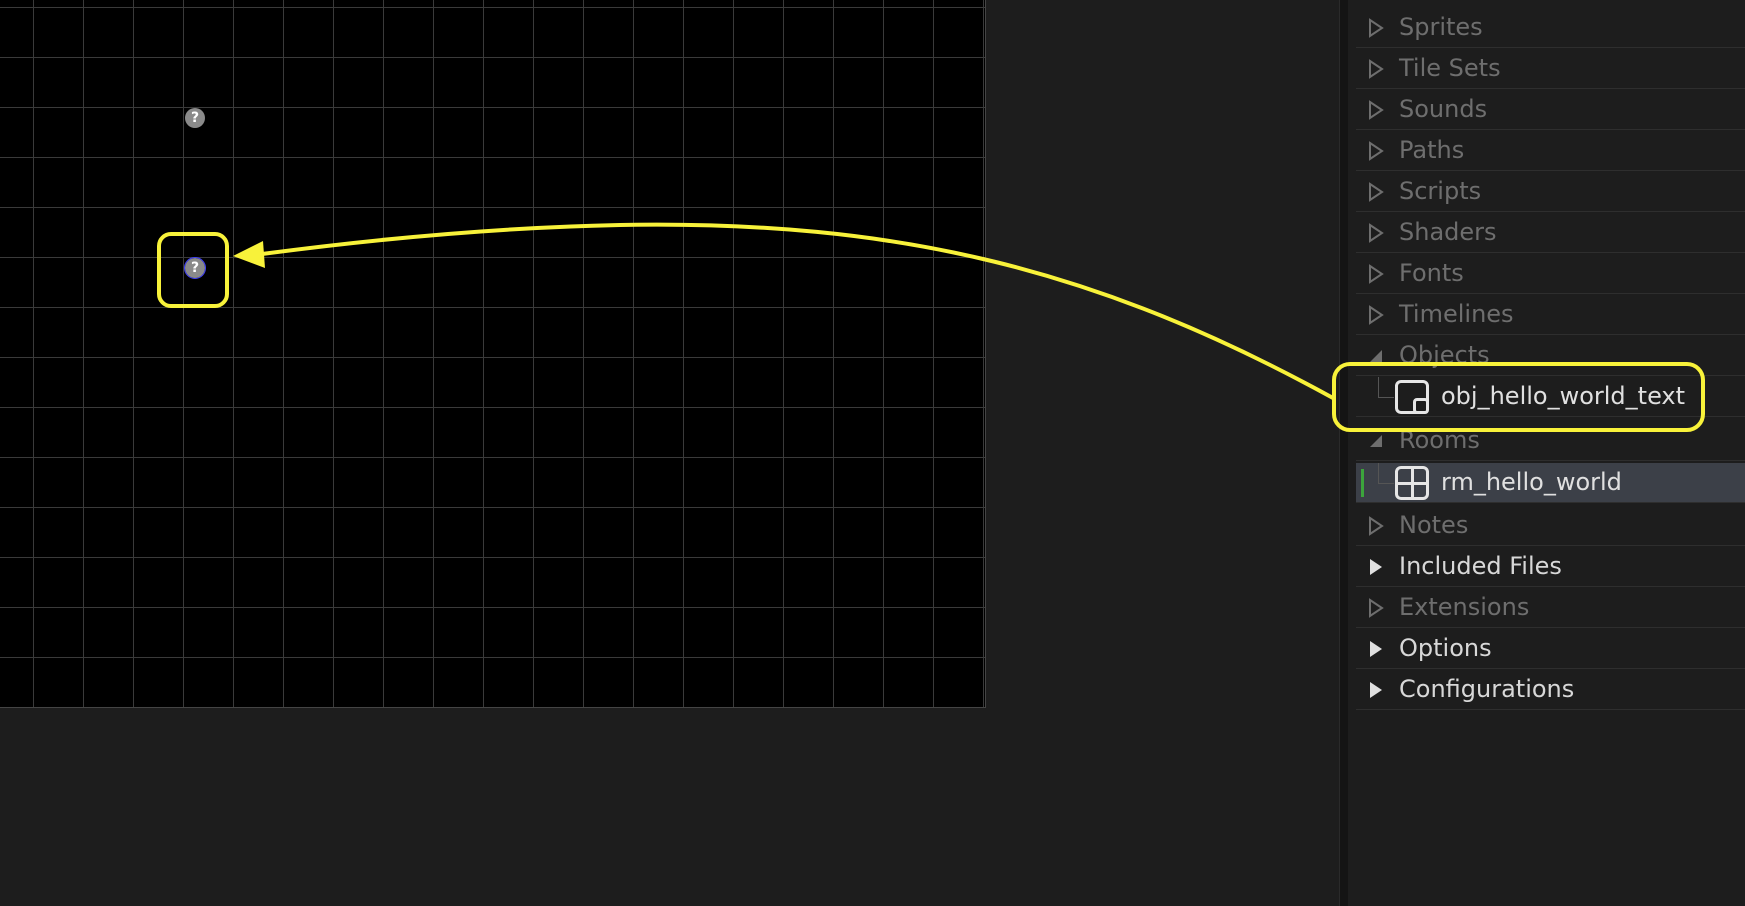 This screenshot has height=906, width=1745. What do you see at coordinates (783, 311) in the screenshot?
I see `annotation-arrow` at bounding box center [783, 311].